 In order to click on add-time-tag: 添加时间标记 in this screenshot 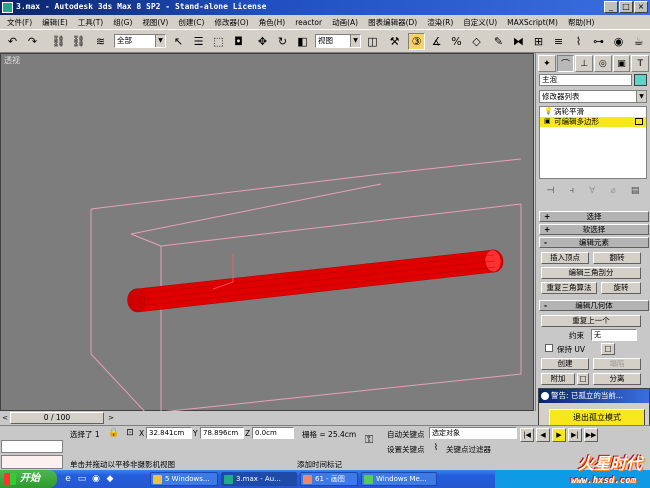, I will do `click(319, 464)`.